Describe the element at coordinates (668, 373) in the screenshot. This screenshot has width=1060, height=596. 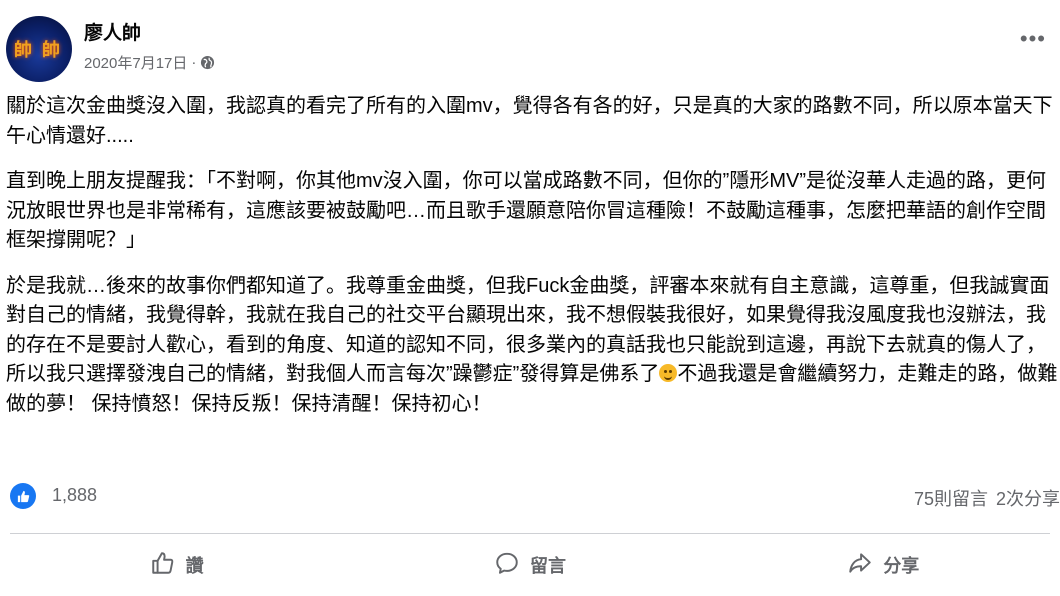
I see `upside-down-face-emoji-icon` at that location.